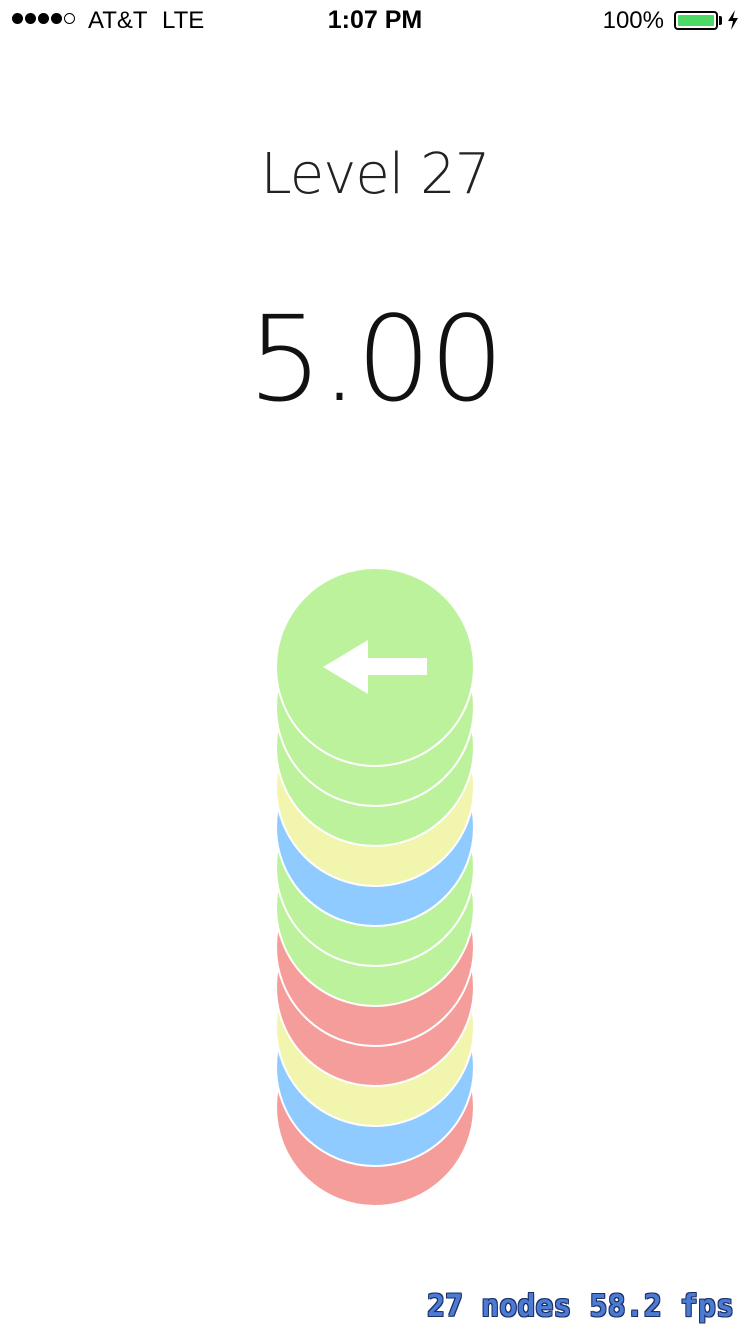 The width and height of the screenshot is (750, 1334). What do you see at coordinates (580, 1306) in the screenshot?
I see `debug-stats: 27 nodes 58.2 fps` at bounding box center [580, 1306].